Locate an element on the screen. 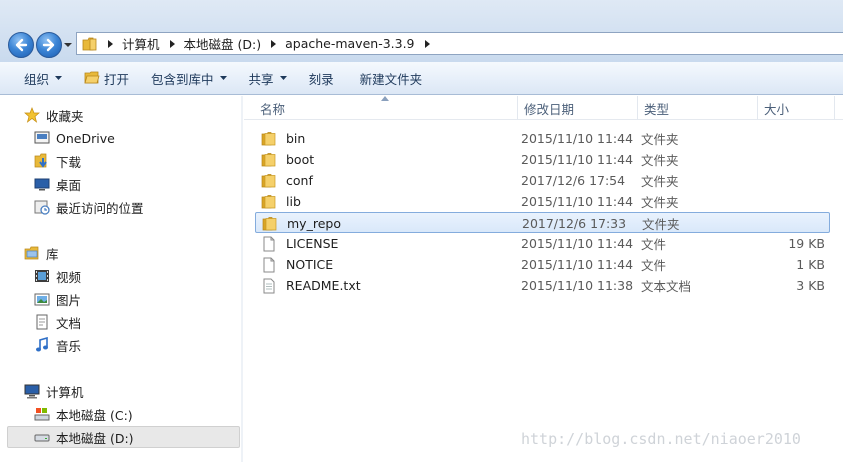 The image size is (843, 462). nav-item-desktop: 桌面 is located at coordinates (57, 184).